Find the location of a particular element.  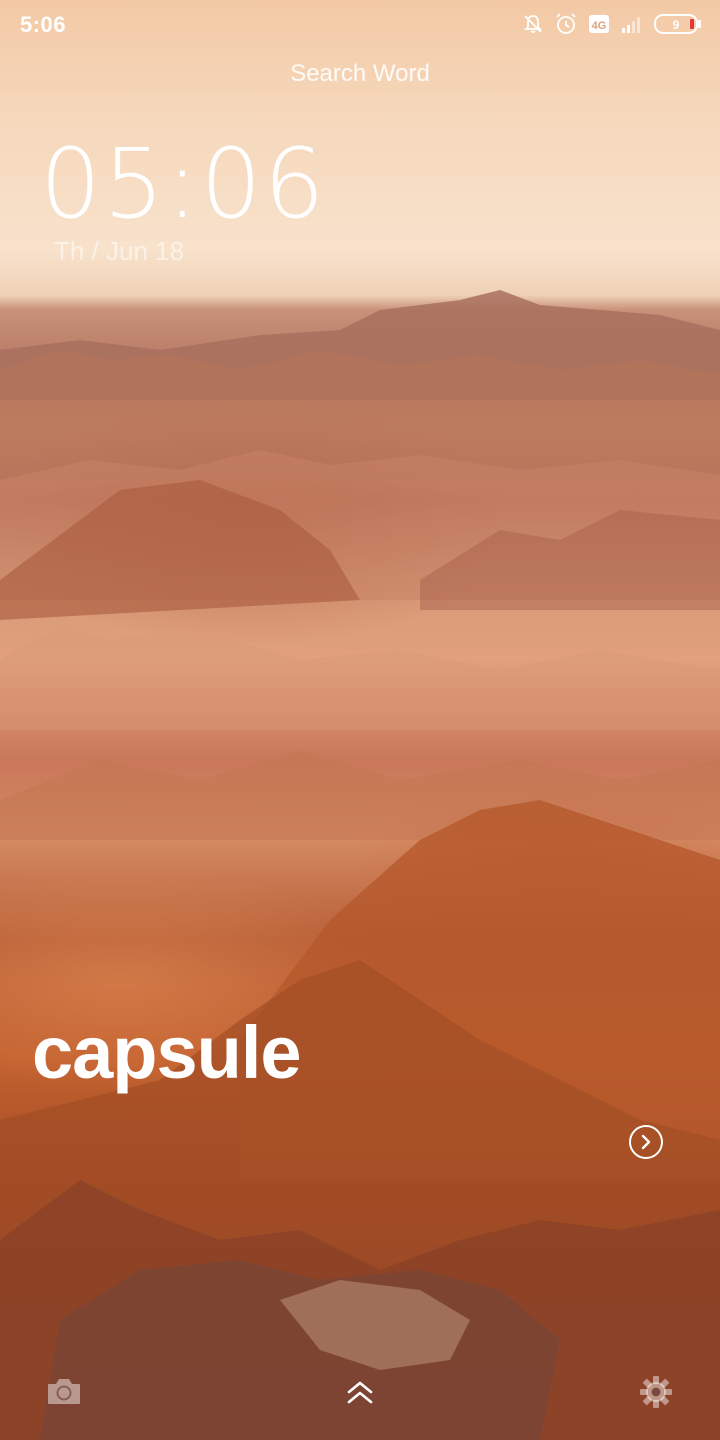

battery-level: 9 is located at coordinates (676, 25).